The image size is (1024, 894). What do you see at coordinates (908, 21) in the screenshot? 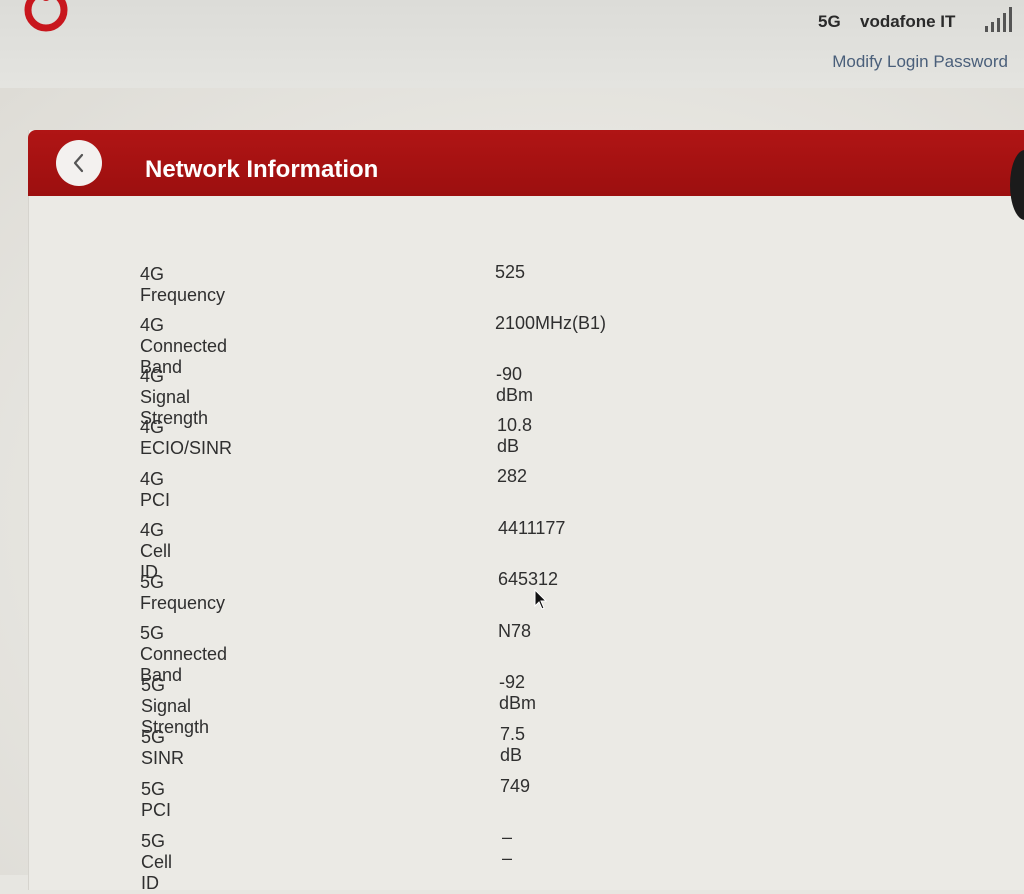
I see `carrier-name: vodafone IT` at bounding box center [908, 21].